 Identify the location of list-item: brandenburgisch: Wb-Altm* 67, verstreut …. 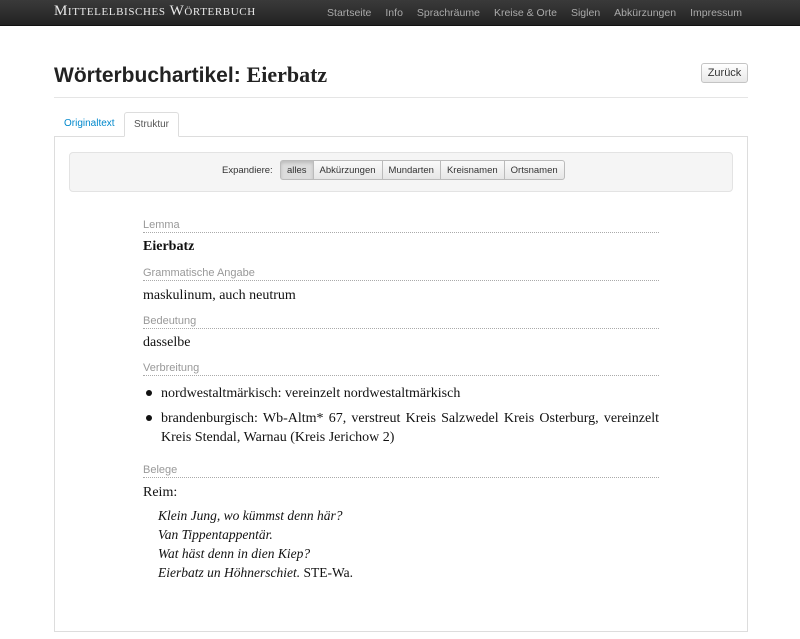
(401, 428).